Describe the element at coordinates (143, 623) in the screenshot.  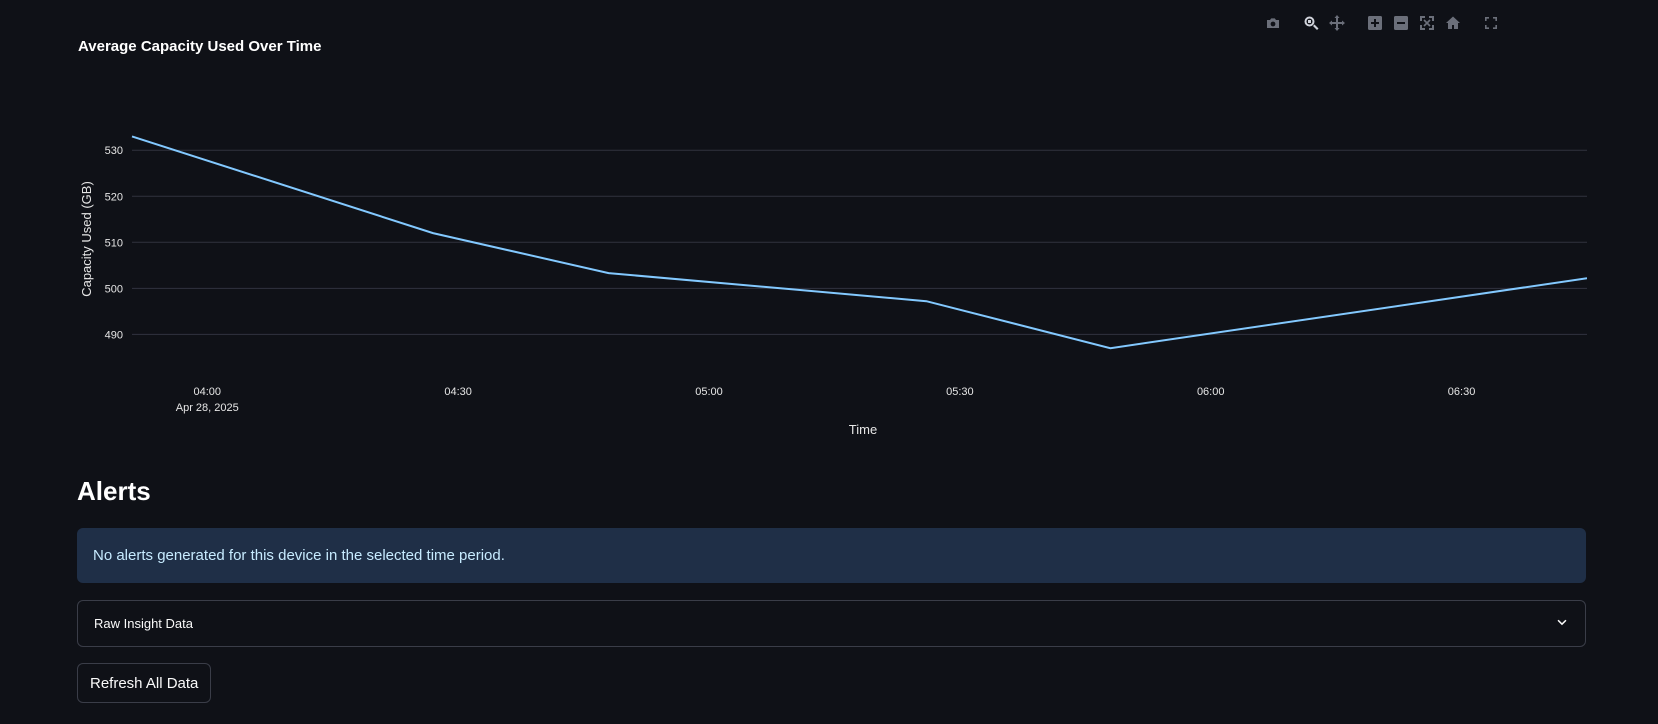
I see `expander-label: Raw Insight Data` at that location.